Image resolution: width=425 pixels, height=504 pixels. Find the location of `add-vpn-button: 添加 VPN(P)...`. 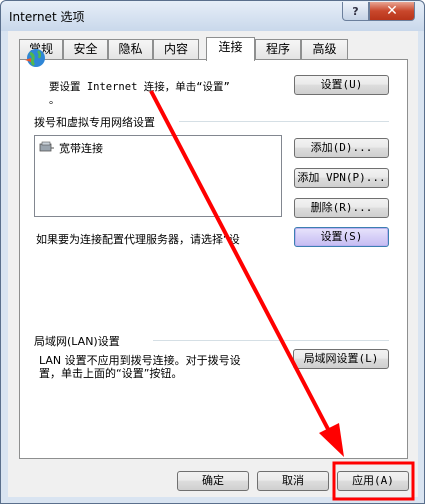

add-vpn-button: 添加 VPN(P)... is located at coordinates (341, 178).